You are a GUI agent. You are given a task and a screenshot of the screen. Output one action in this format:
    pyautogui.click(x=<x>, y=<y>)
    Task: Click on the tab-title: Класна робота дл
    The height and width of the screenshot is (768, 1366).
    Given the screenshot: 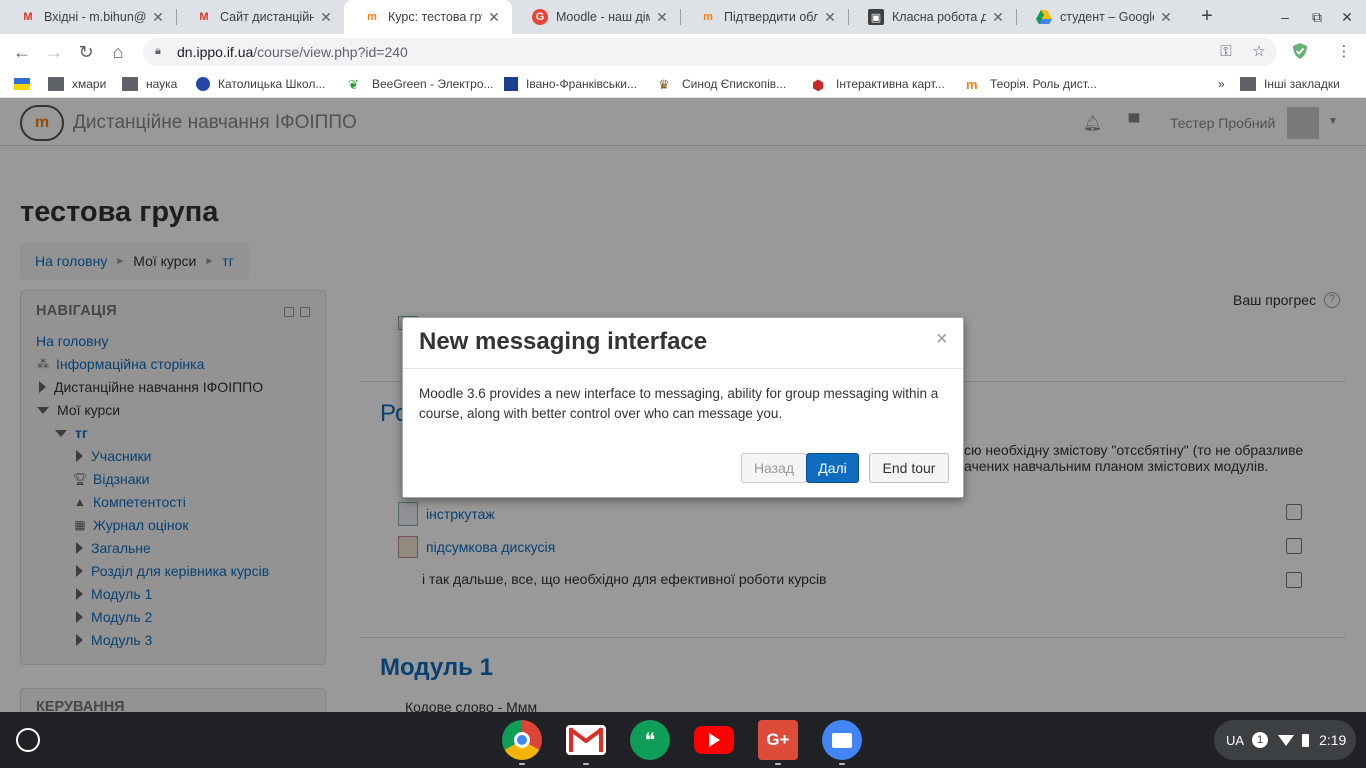 What is the action you would take?
    pyautogui.click(x=939, y=17)
    